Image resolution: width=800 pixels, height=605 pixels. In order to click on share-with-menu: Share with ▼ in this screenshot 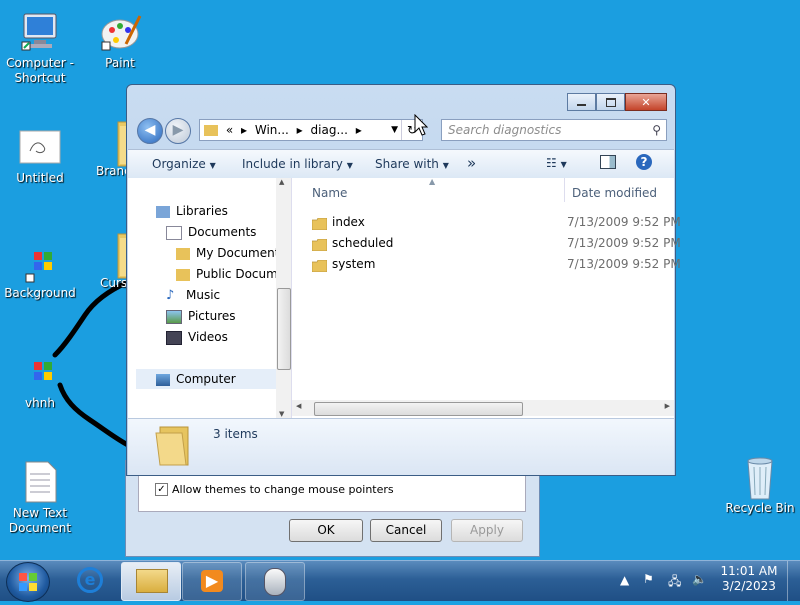, I will do `click(412, 164)`.